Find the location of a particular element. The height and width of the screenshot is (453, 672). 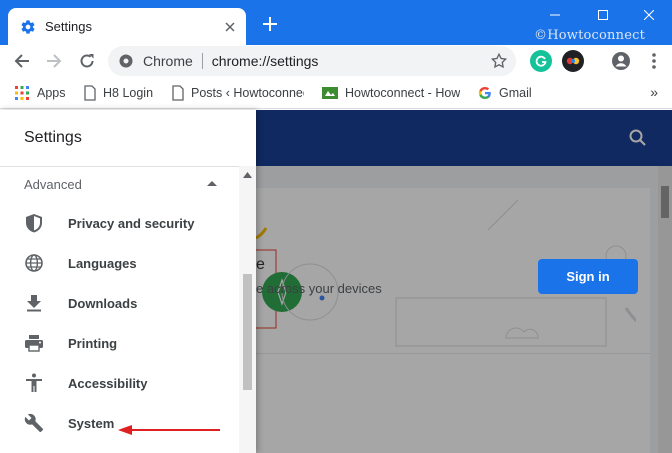

google-icon is located at coordinates (485, 93).